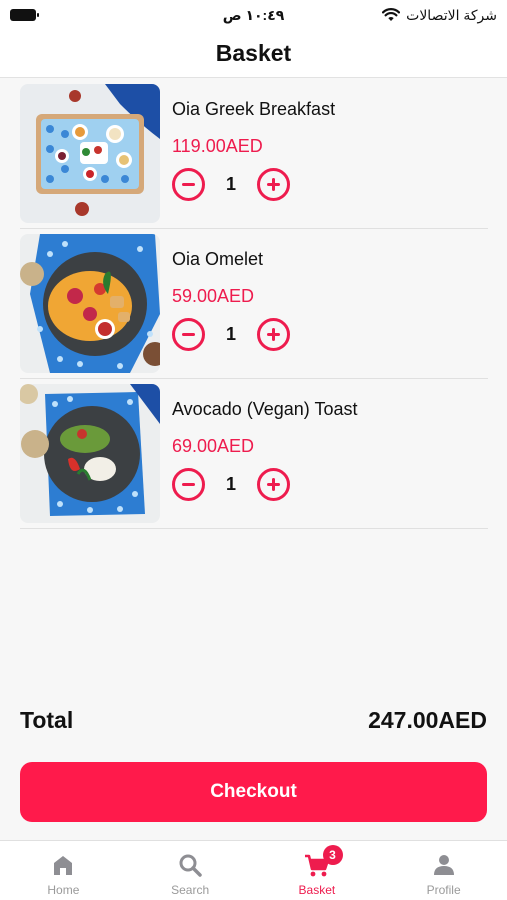 This screenshot has height=900, width=507. What do you see at coordinates (443, 865) in the screenshot?
I see `person-icon` at bounding box center [443, 865].